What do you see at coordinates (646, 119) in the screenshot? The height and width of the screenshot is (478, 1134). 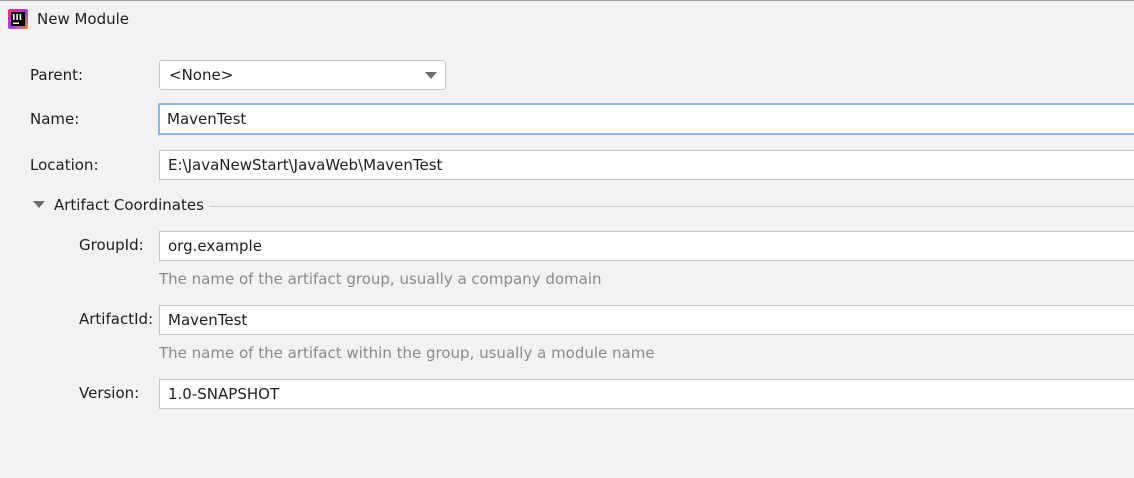 I see `name-input: MavenTest` at bounding box center [646, 119].